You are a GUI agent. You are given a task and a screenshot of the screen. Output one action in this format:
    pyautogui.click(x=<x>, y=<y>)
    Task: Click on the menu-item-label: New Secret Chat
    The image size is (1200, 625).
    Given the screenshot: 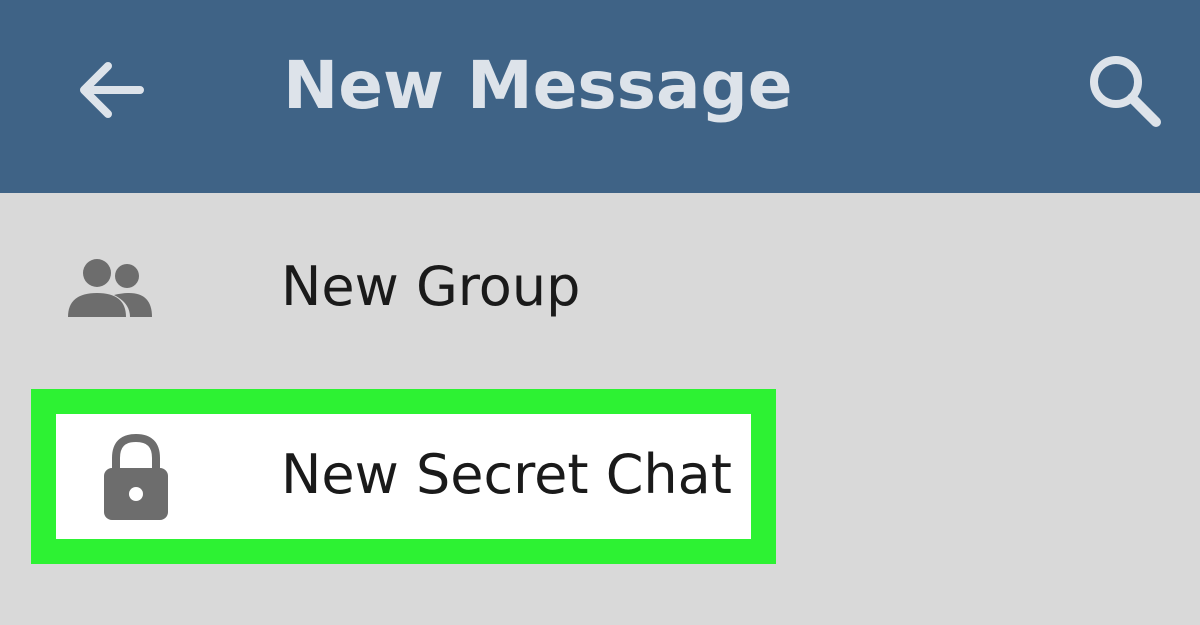 What is the action you would take?
    pyautogui.click(x=506, y=474)
    